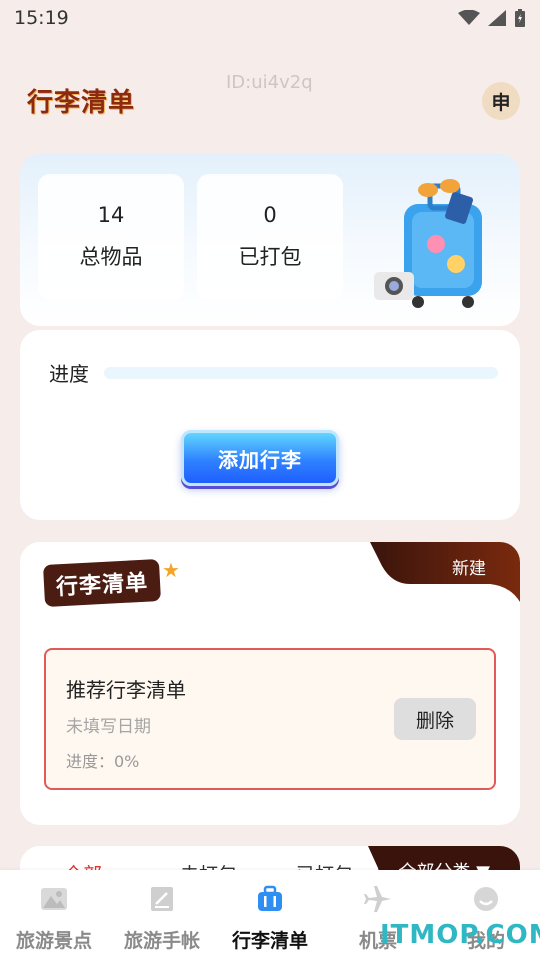 The width and height of the screenshot is (540, 960). I want to click on signal-icon, so click(497, 18).